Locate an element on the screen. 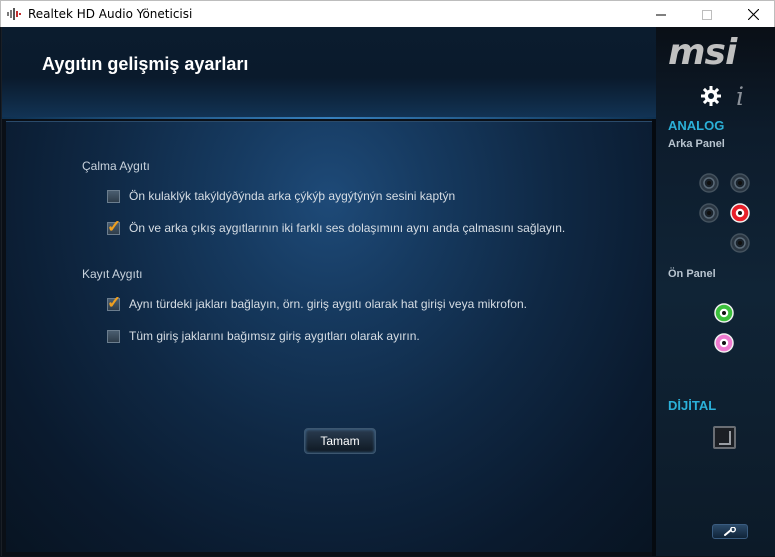 The height and width of the screenshot is (557, 775). ok-button: Tamam is located at coordinates (340, 441).